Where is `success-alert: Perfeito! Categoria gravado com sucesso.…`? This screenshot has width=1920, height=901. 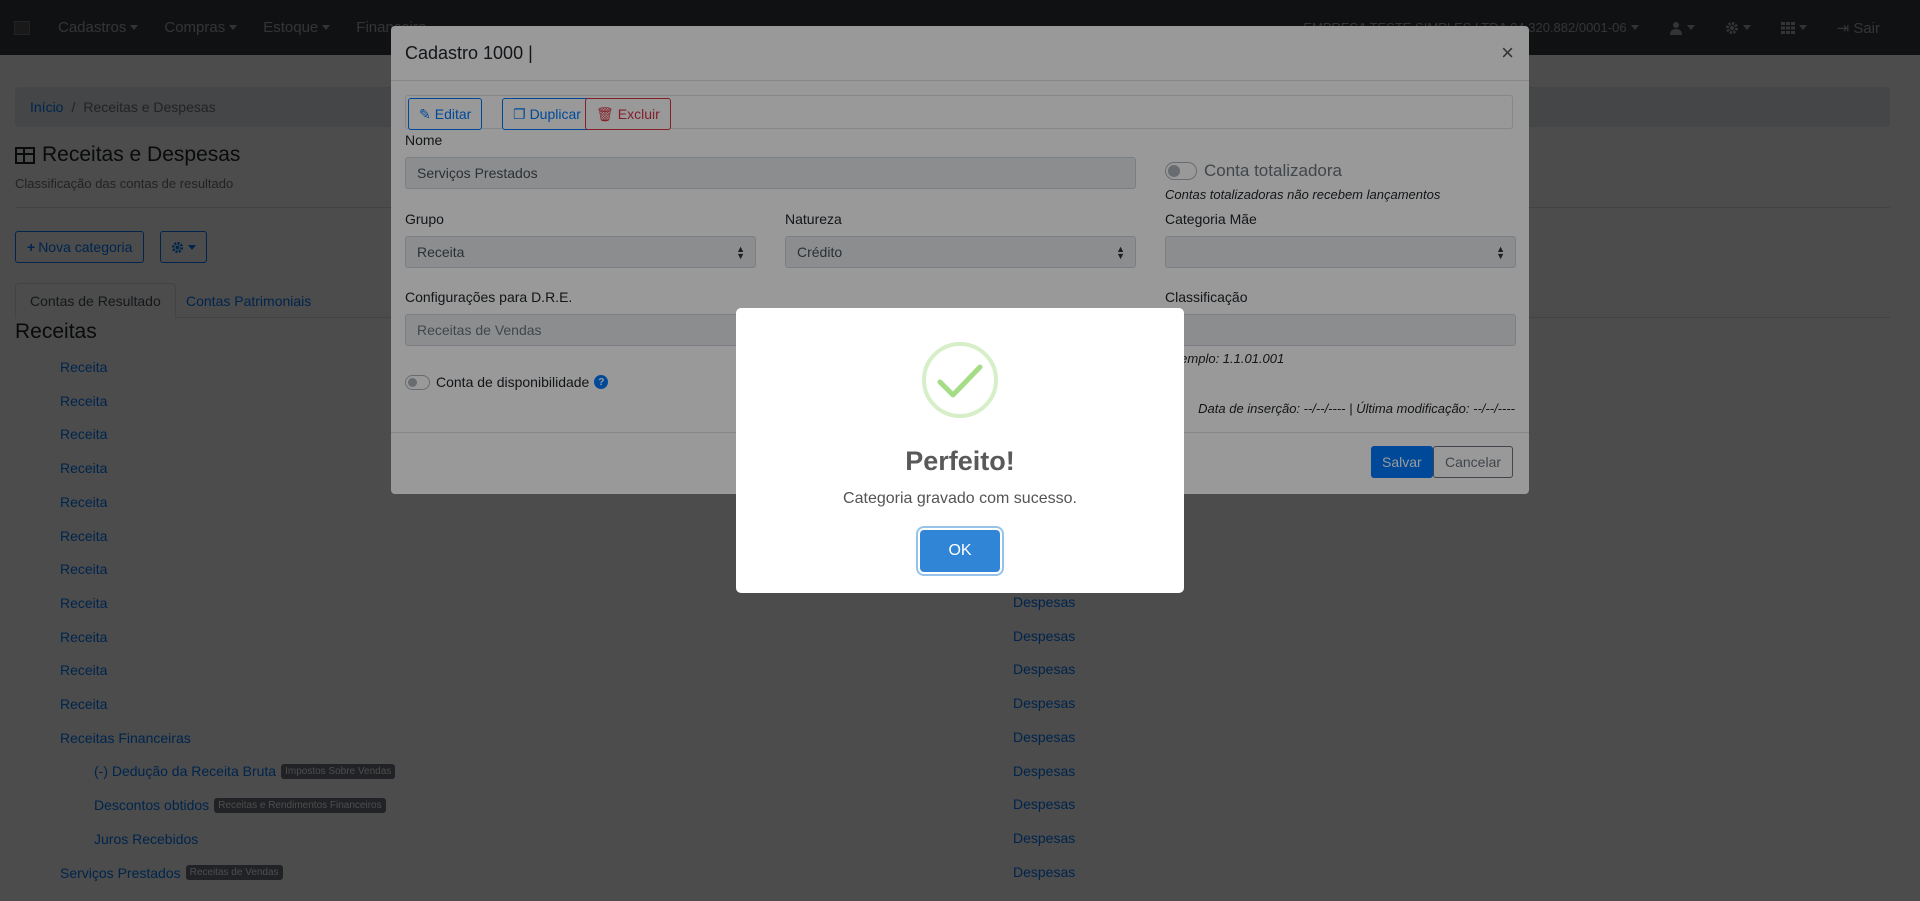
success-alert: Perfeito! Categoria gravado com sucesso.… is located at coordinates (960, 450).